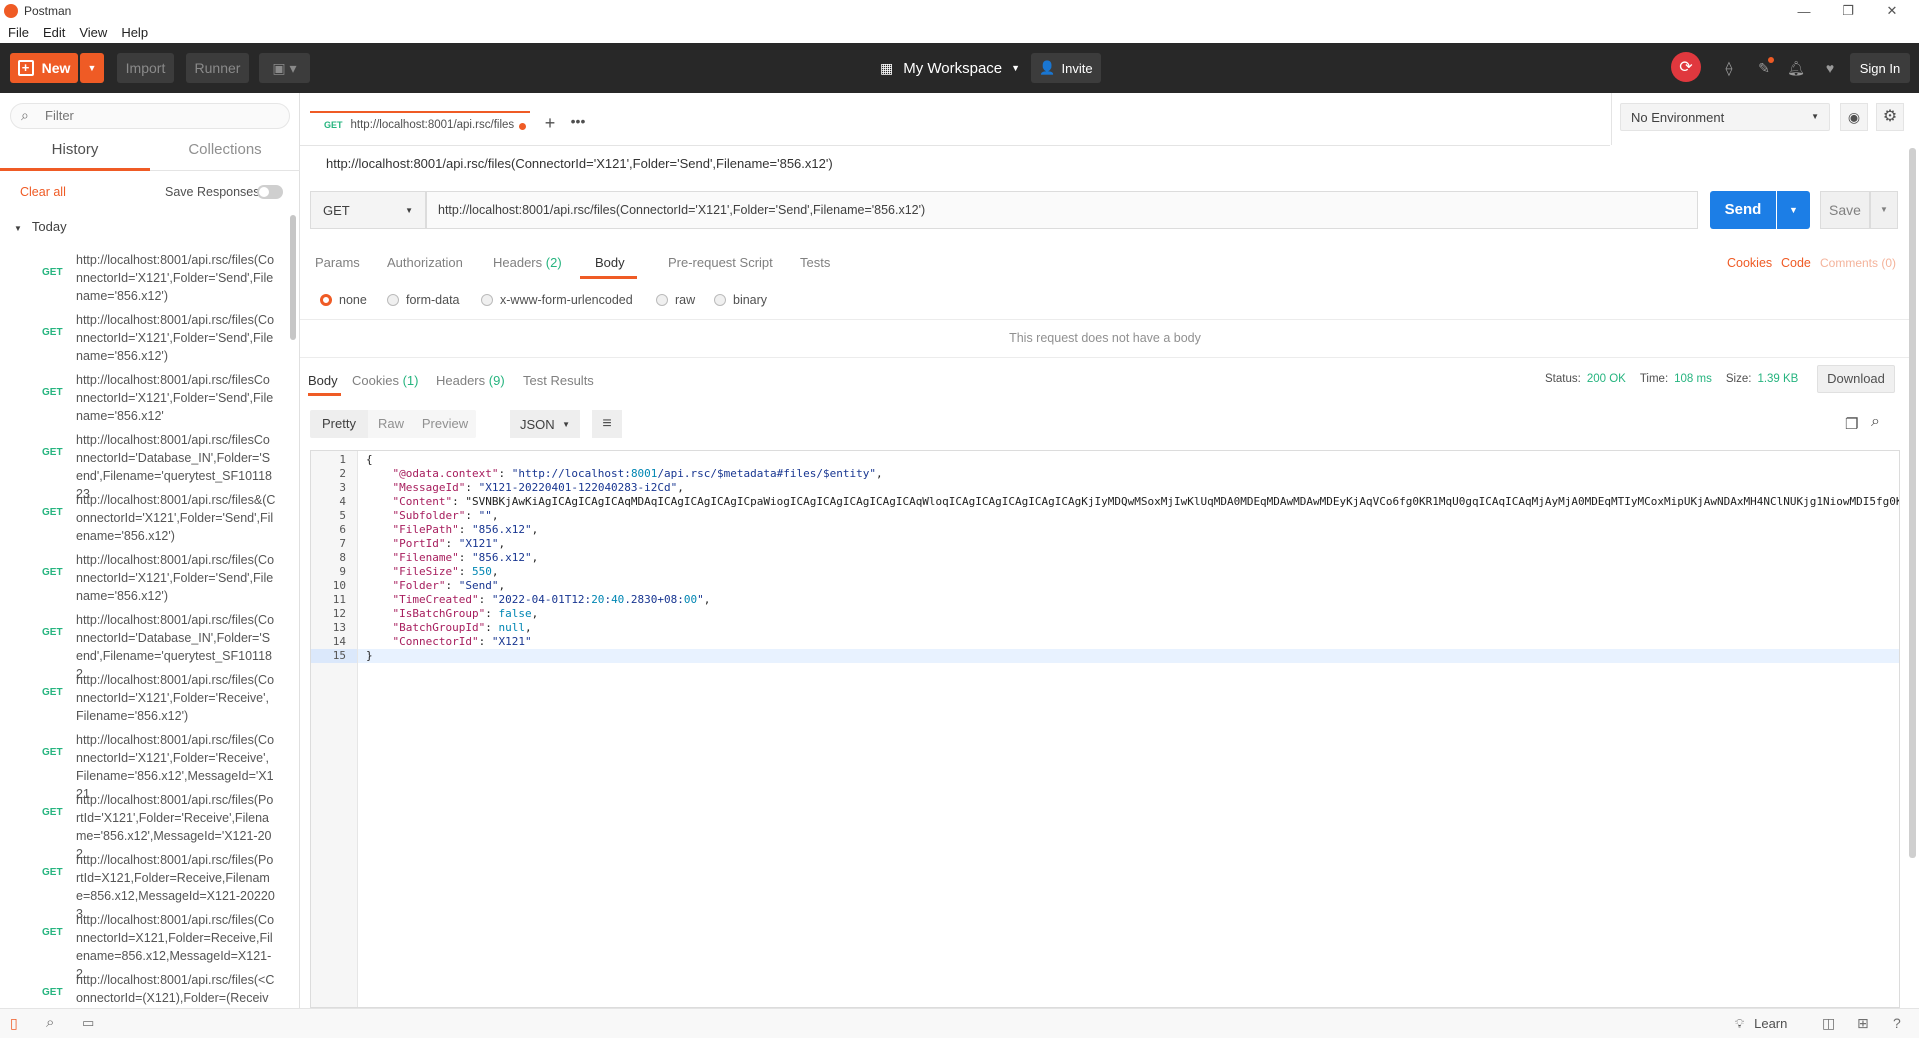 This screenshot has height=1038, width=1919. What do you see at coordinates (432, 125) in the screenshot?
I see `tab-label: http://localhost:8001/api.rsc/files` at bounding box center [432, 125].